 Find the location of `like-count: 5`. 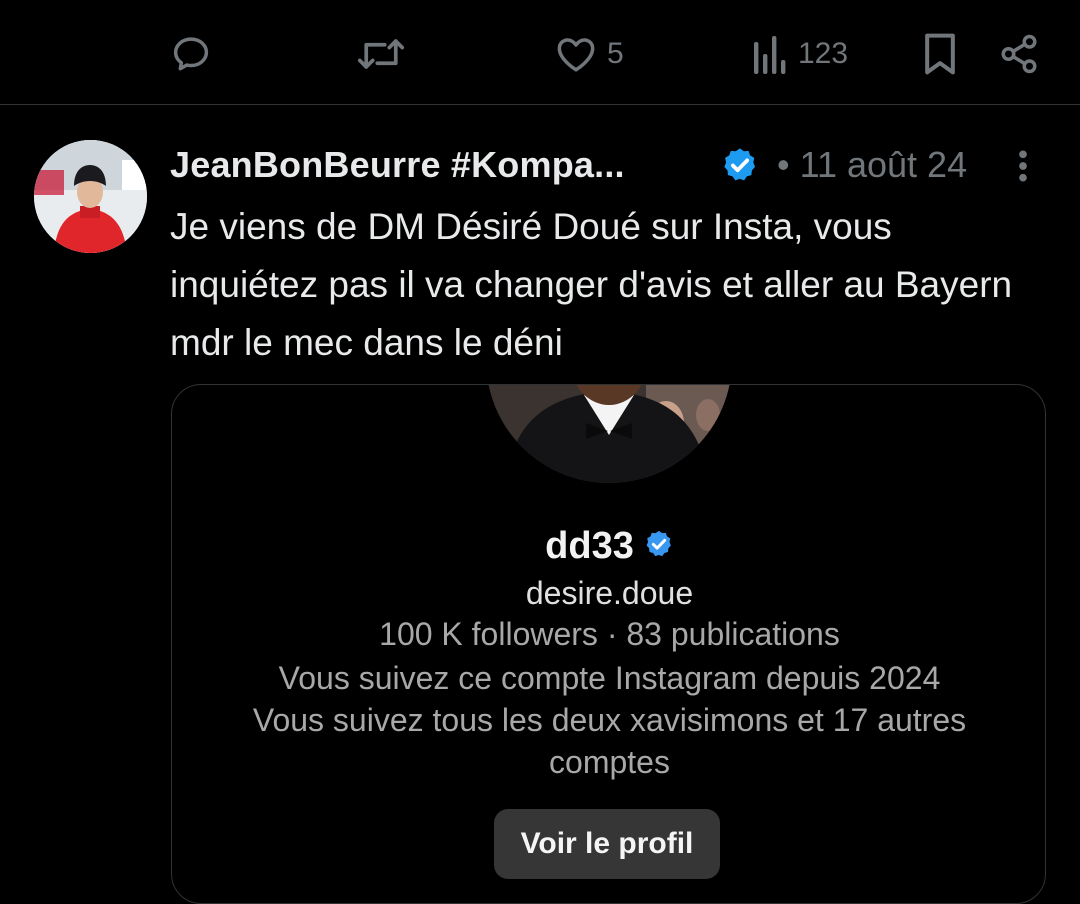

like-count: 5 is located at coordinates (615, 53).